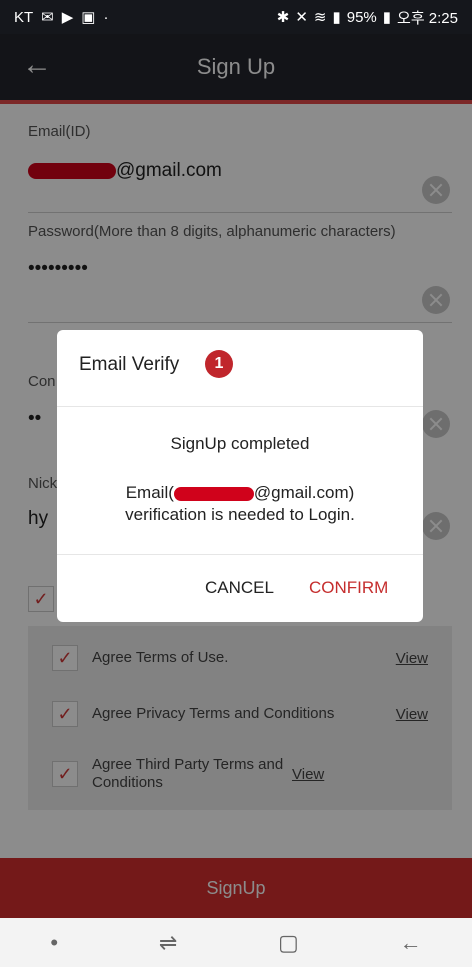 The image size is (472, 967). I want to click on mute-icon: ✕, so click(301, 17).